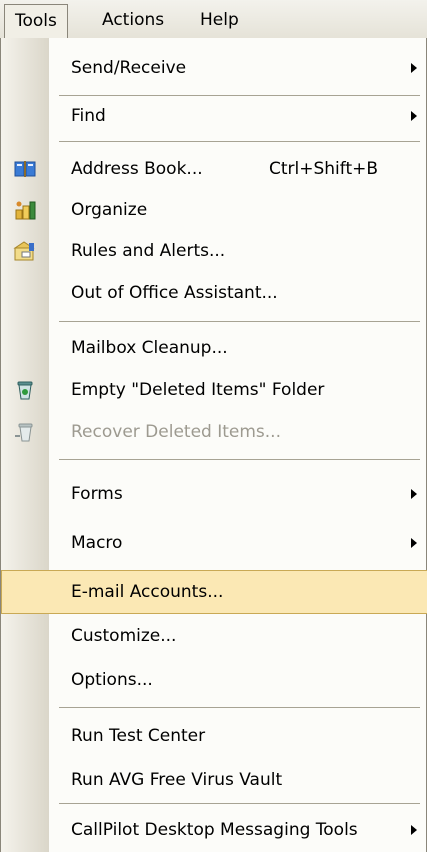 The width and height of the screenshot is (427, 852). I want to click on menu-item-empty-deleted-items: Empty "Deleted Items" Folder, so click(214, 390).